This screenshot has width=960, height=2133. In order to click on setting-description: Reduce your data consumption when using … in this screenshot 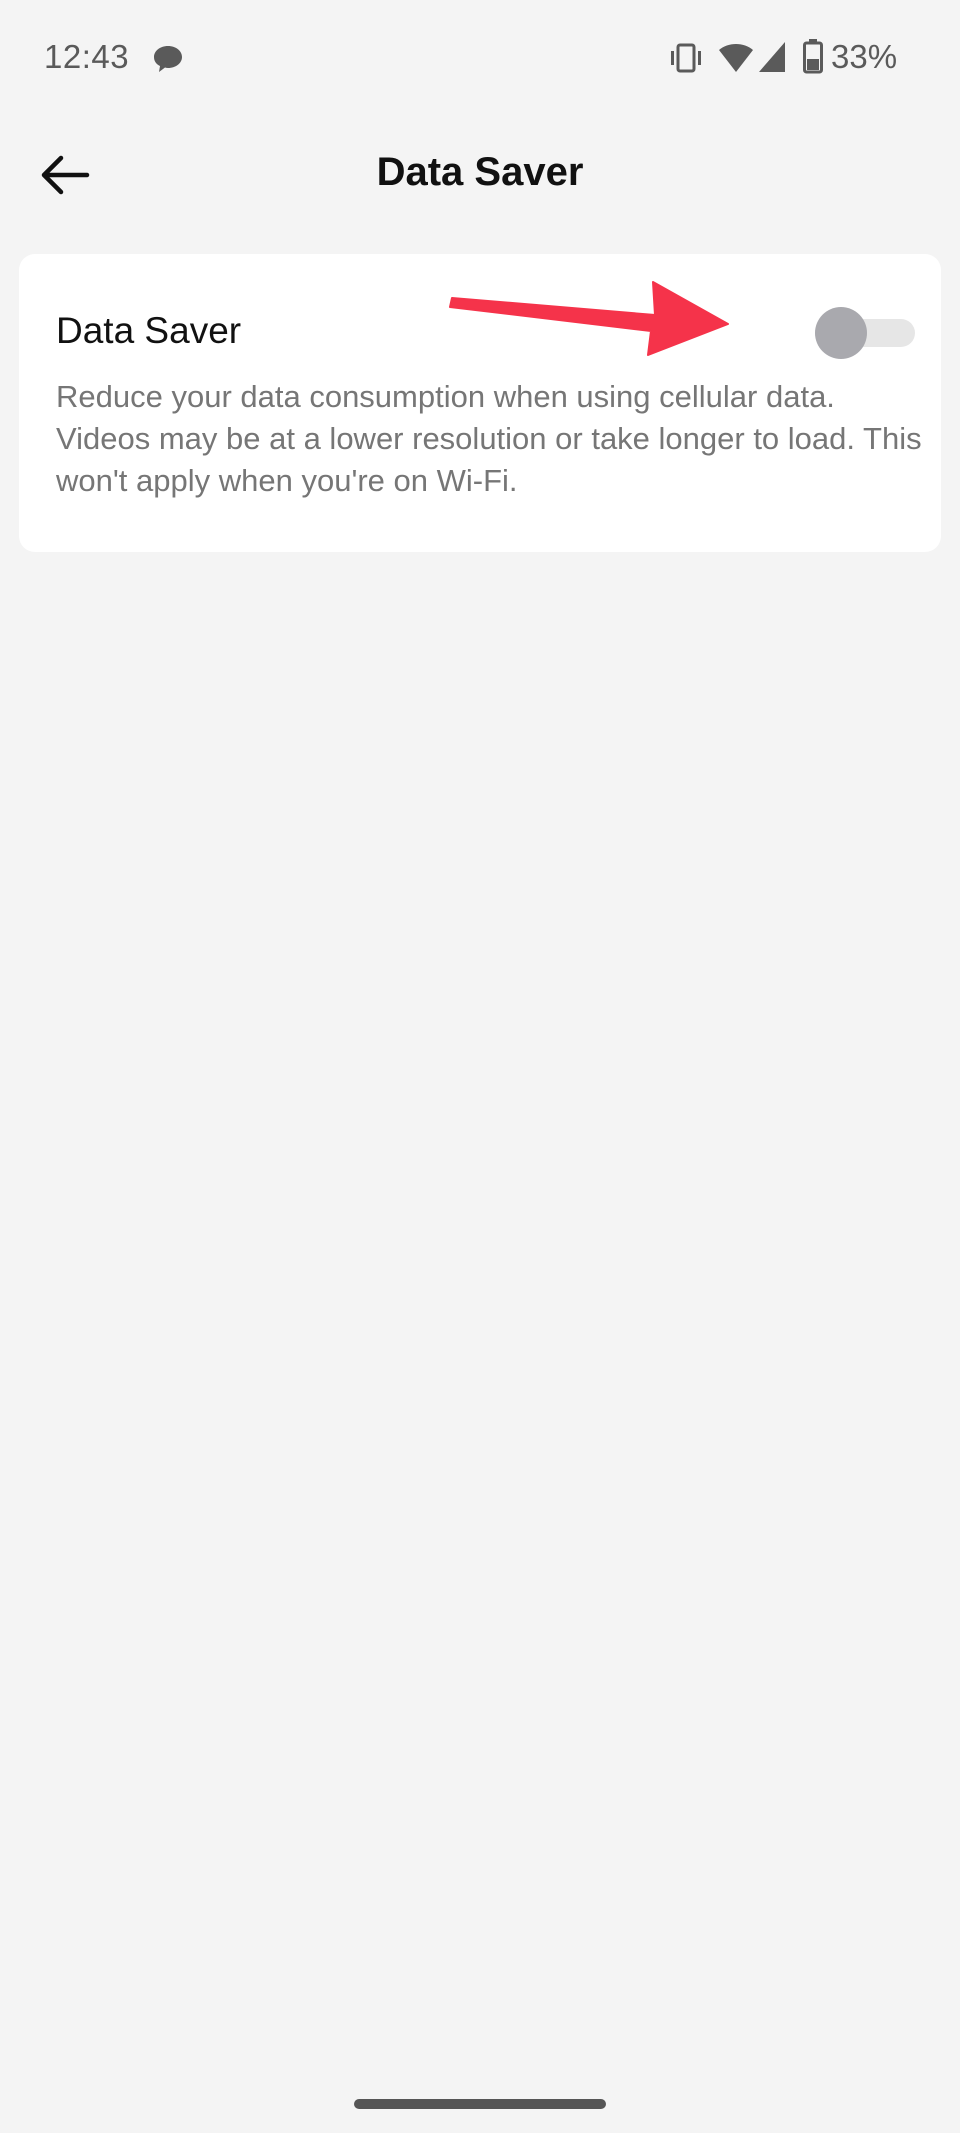, I will do `click(489, 438)`.